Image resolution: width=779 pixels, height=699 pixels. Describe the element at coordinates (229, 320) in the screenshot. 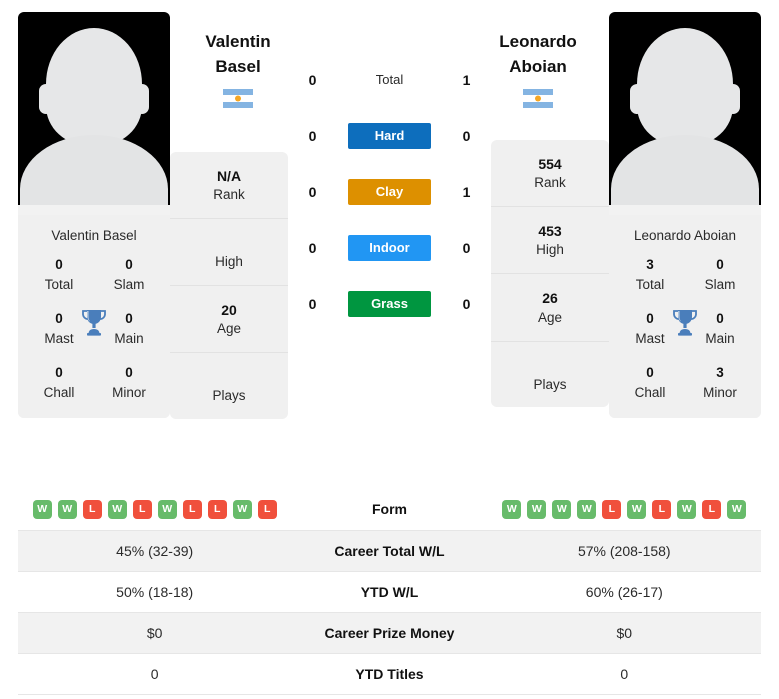

I see `stat-cell-age-left: 20 Age` at that location.